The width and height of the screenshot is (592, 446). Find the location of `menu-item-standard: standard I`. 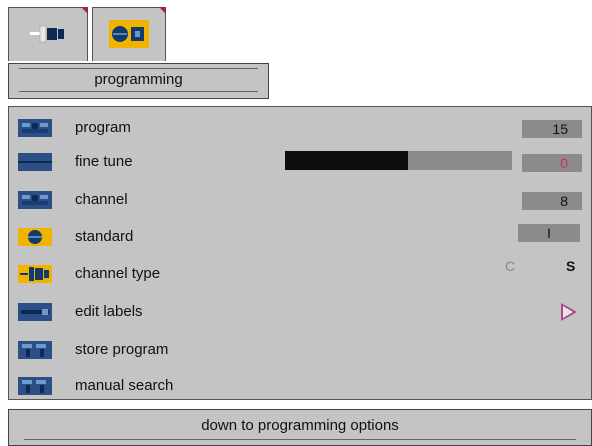

menu-item-standard: standard I is located at coordinates (300, 237).